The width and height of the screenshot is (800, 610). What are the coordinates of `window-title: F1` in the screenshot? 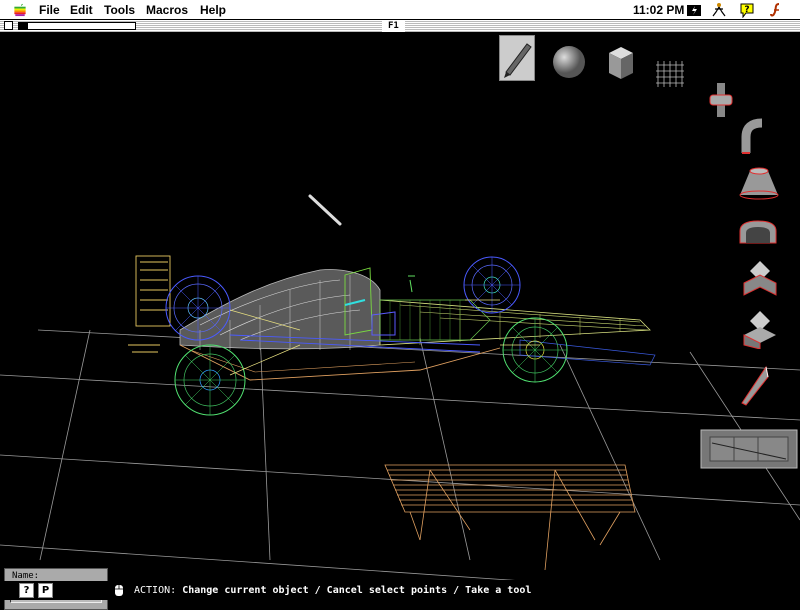 It's located at (393, 26).